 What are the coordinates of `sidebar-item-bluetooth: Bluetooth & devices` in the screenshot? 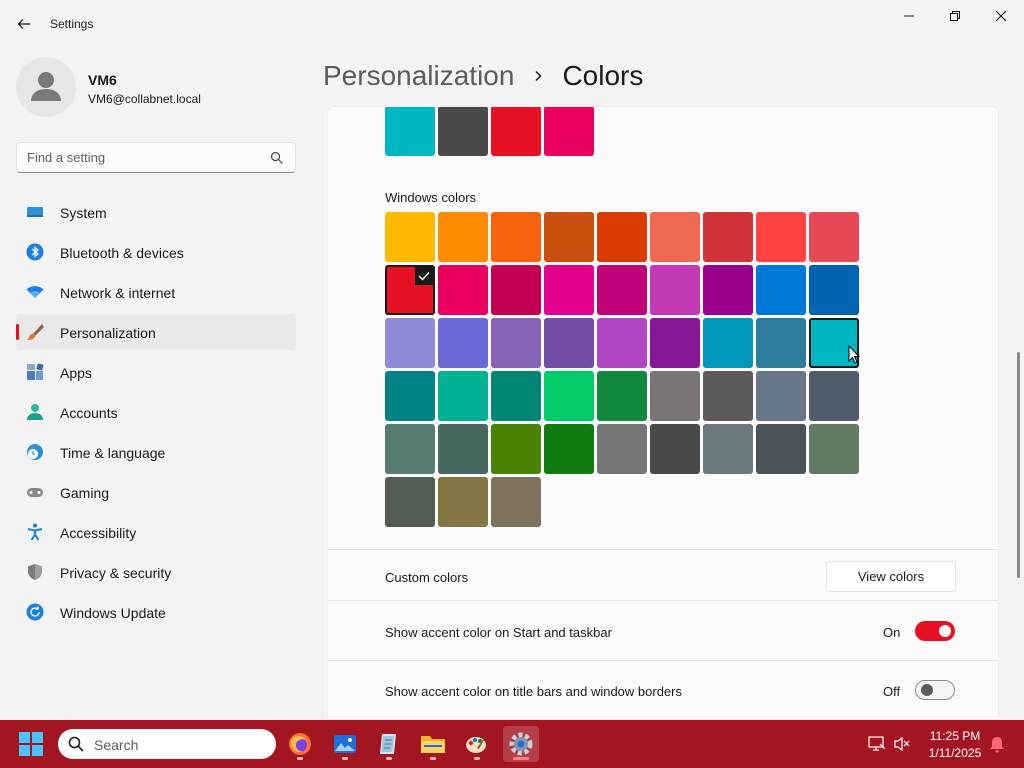 It's located at (156, 252).